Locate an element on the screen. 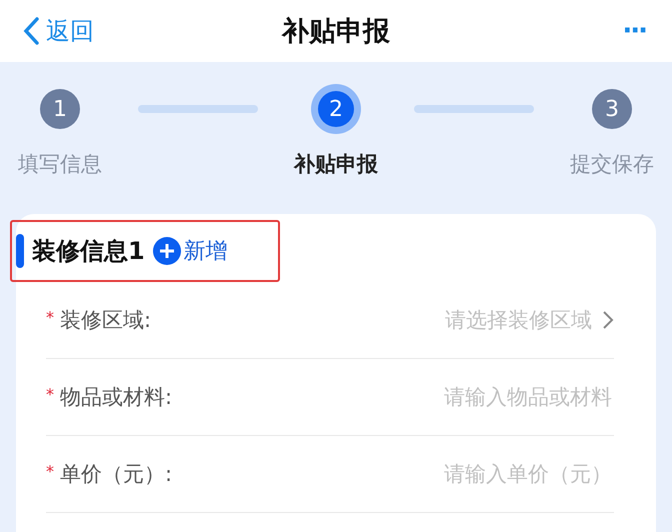 This screenshot has height=532, width=672. step-label: 填写信息 is located at coordinates (60, 164).